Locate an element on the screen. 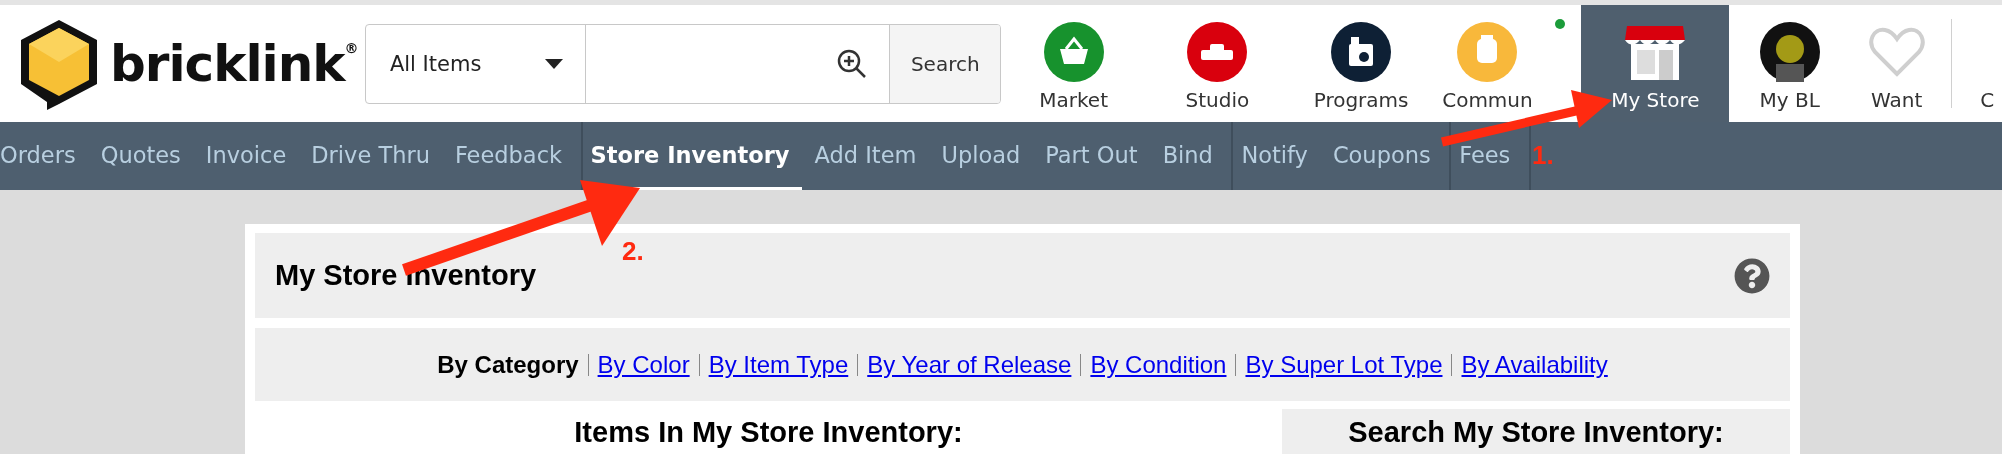 This screenshot has width=2002, height=454. subnav-link: Coupons is located at coordinates (1382, 156).